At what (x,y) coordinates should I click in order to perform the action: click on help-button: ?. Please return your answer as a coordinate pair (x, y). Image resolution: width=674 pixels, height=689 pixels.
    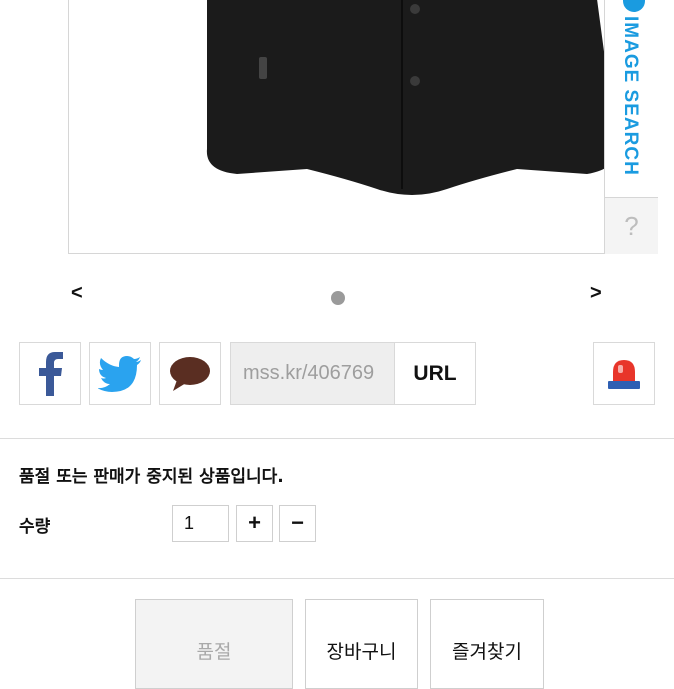
    Looking at the image, I should click on (631, 226).